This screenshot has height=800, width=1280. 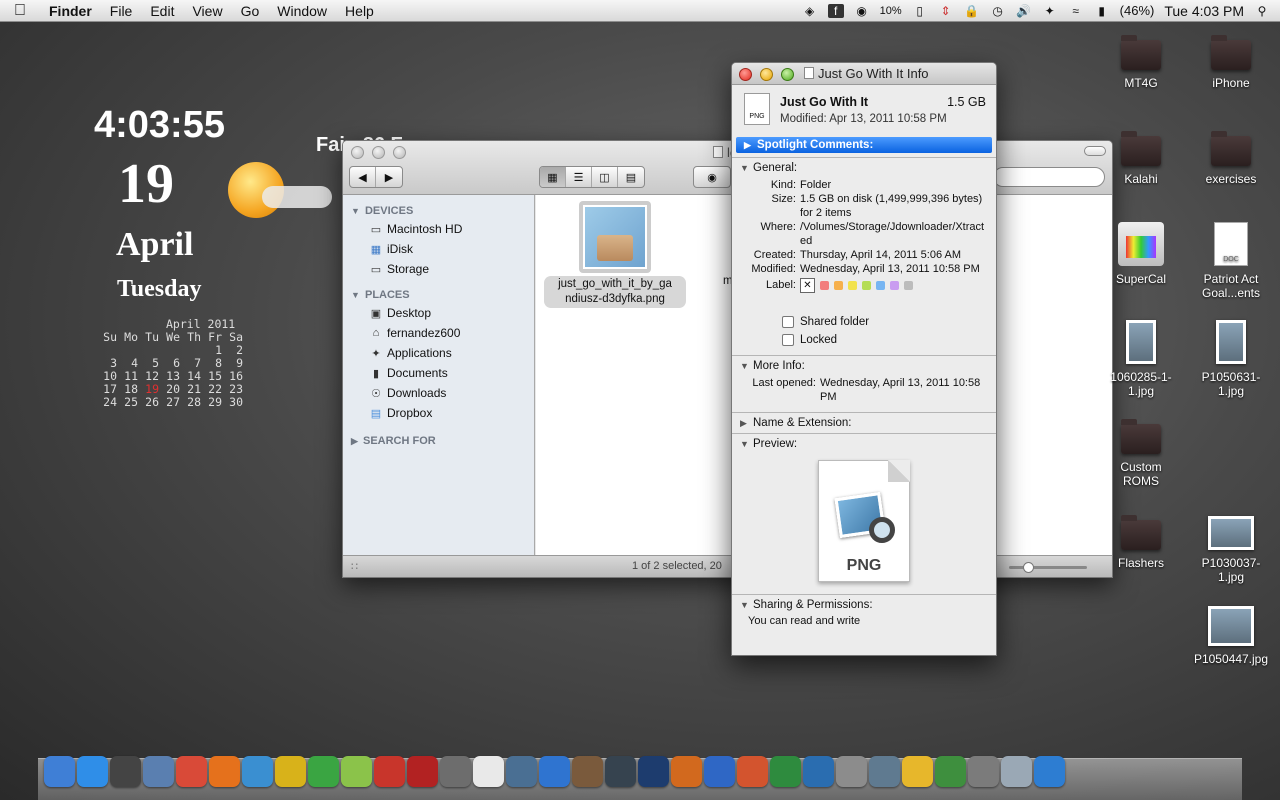 I want to click on general-header: ▼ General:, so click(x=864, y=168).